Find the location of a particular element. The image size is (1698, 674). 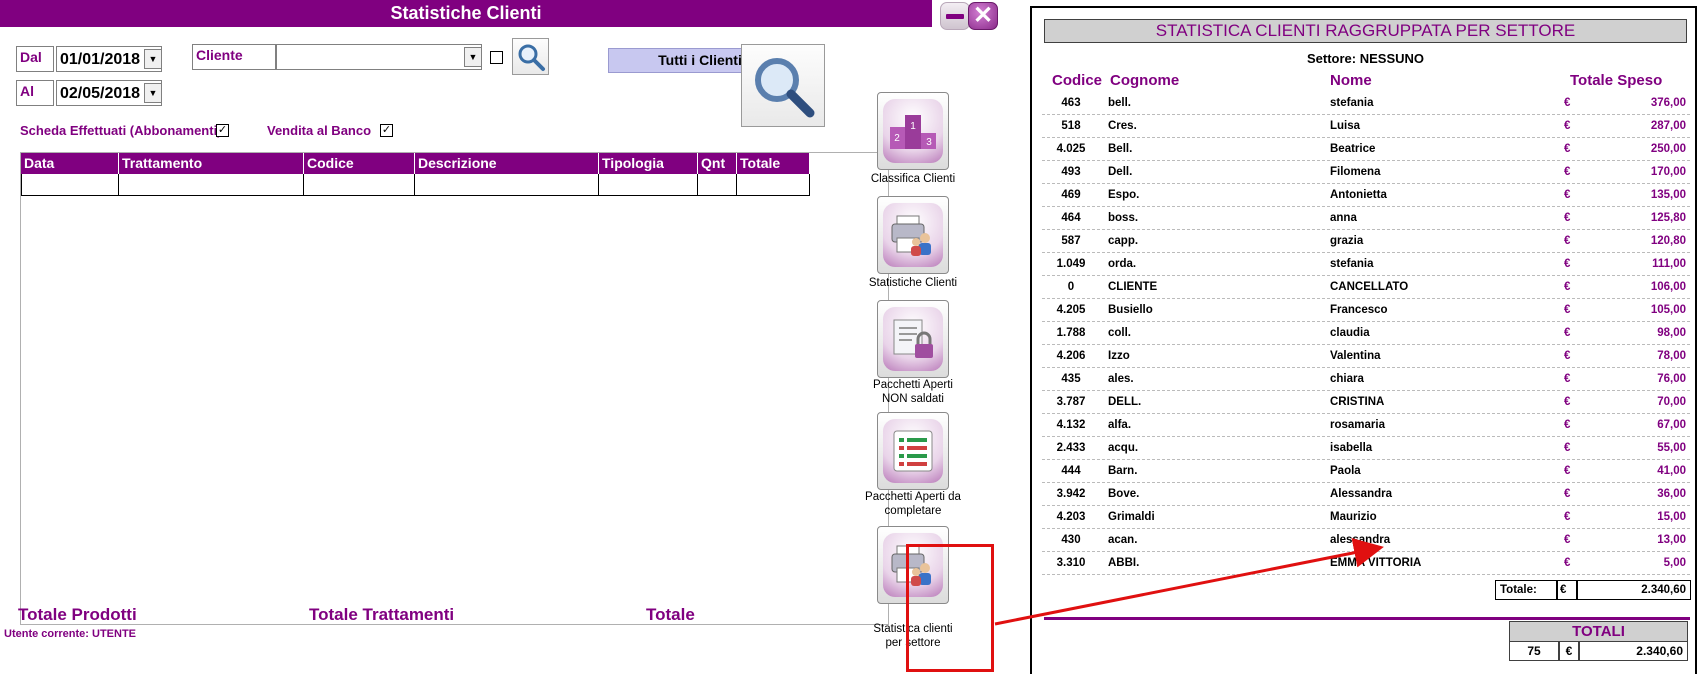

pacchetti-da-completare-button is located at coordinates (913, 451).